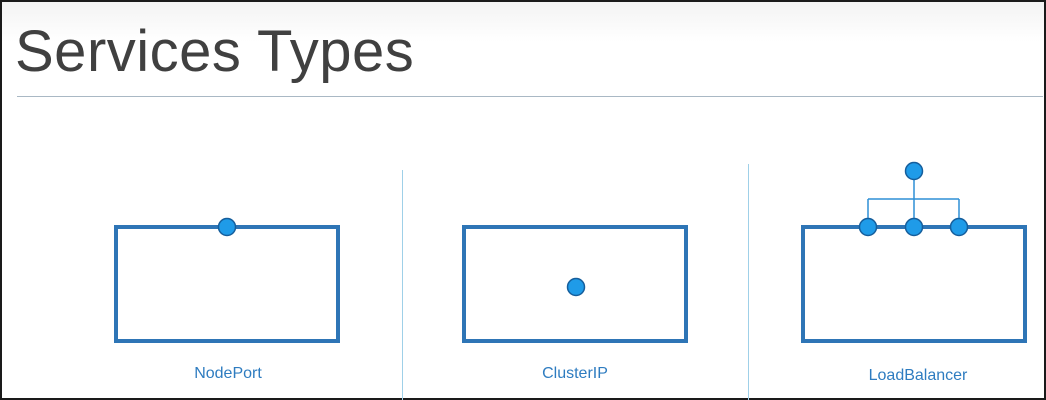 This screenshot has height=400, width=1046. What do you see at coordinates (228, 373) in the screenshot?
I see `nodeport-label: NodePort` at bounding box center [228, 373].